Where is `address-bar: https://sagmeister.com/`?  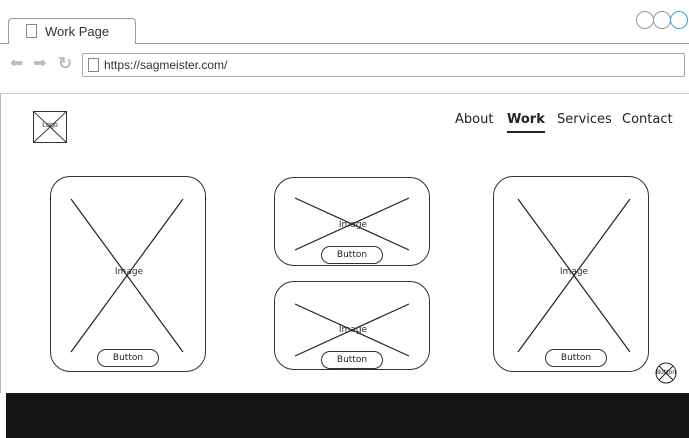
address-bar: https://sagmeister.com/ is located at coordinates (383, 65).